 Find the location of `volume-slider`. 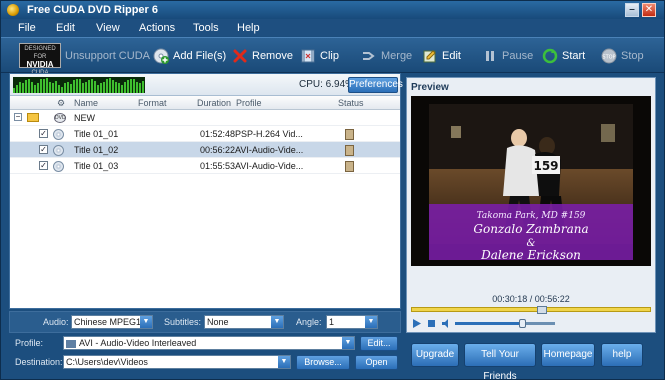

volume-slider is located at coordinates (505, 323).